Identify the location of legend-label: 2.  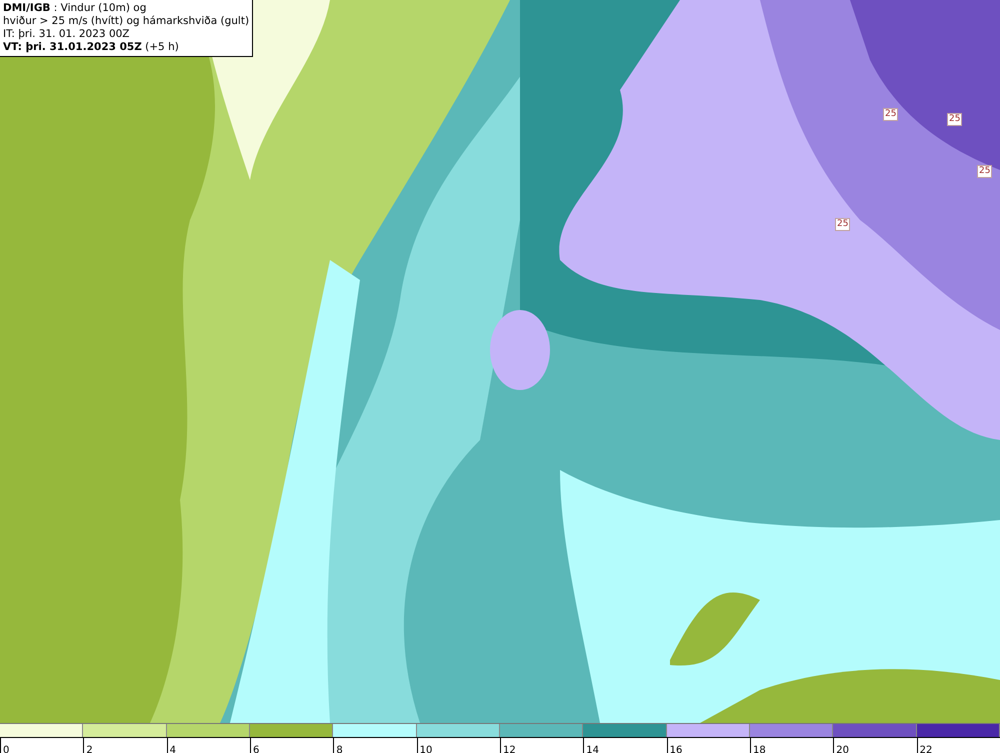
(89, 749).